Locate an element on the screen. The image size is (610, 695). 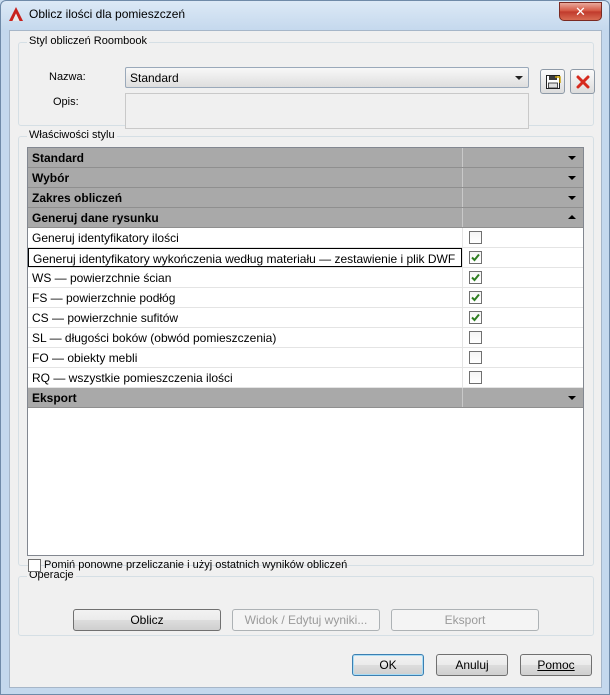
help-button: Pomoc is located at coordinates (556, 665).